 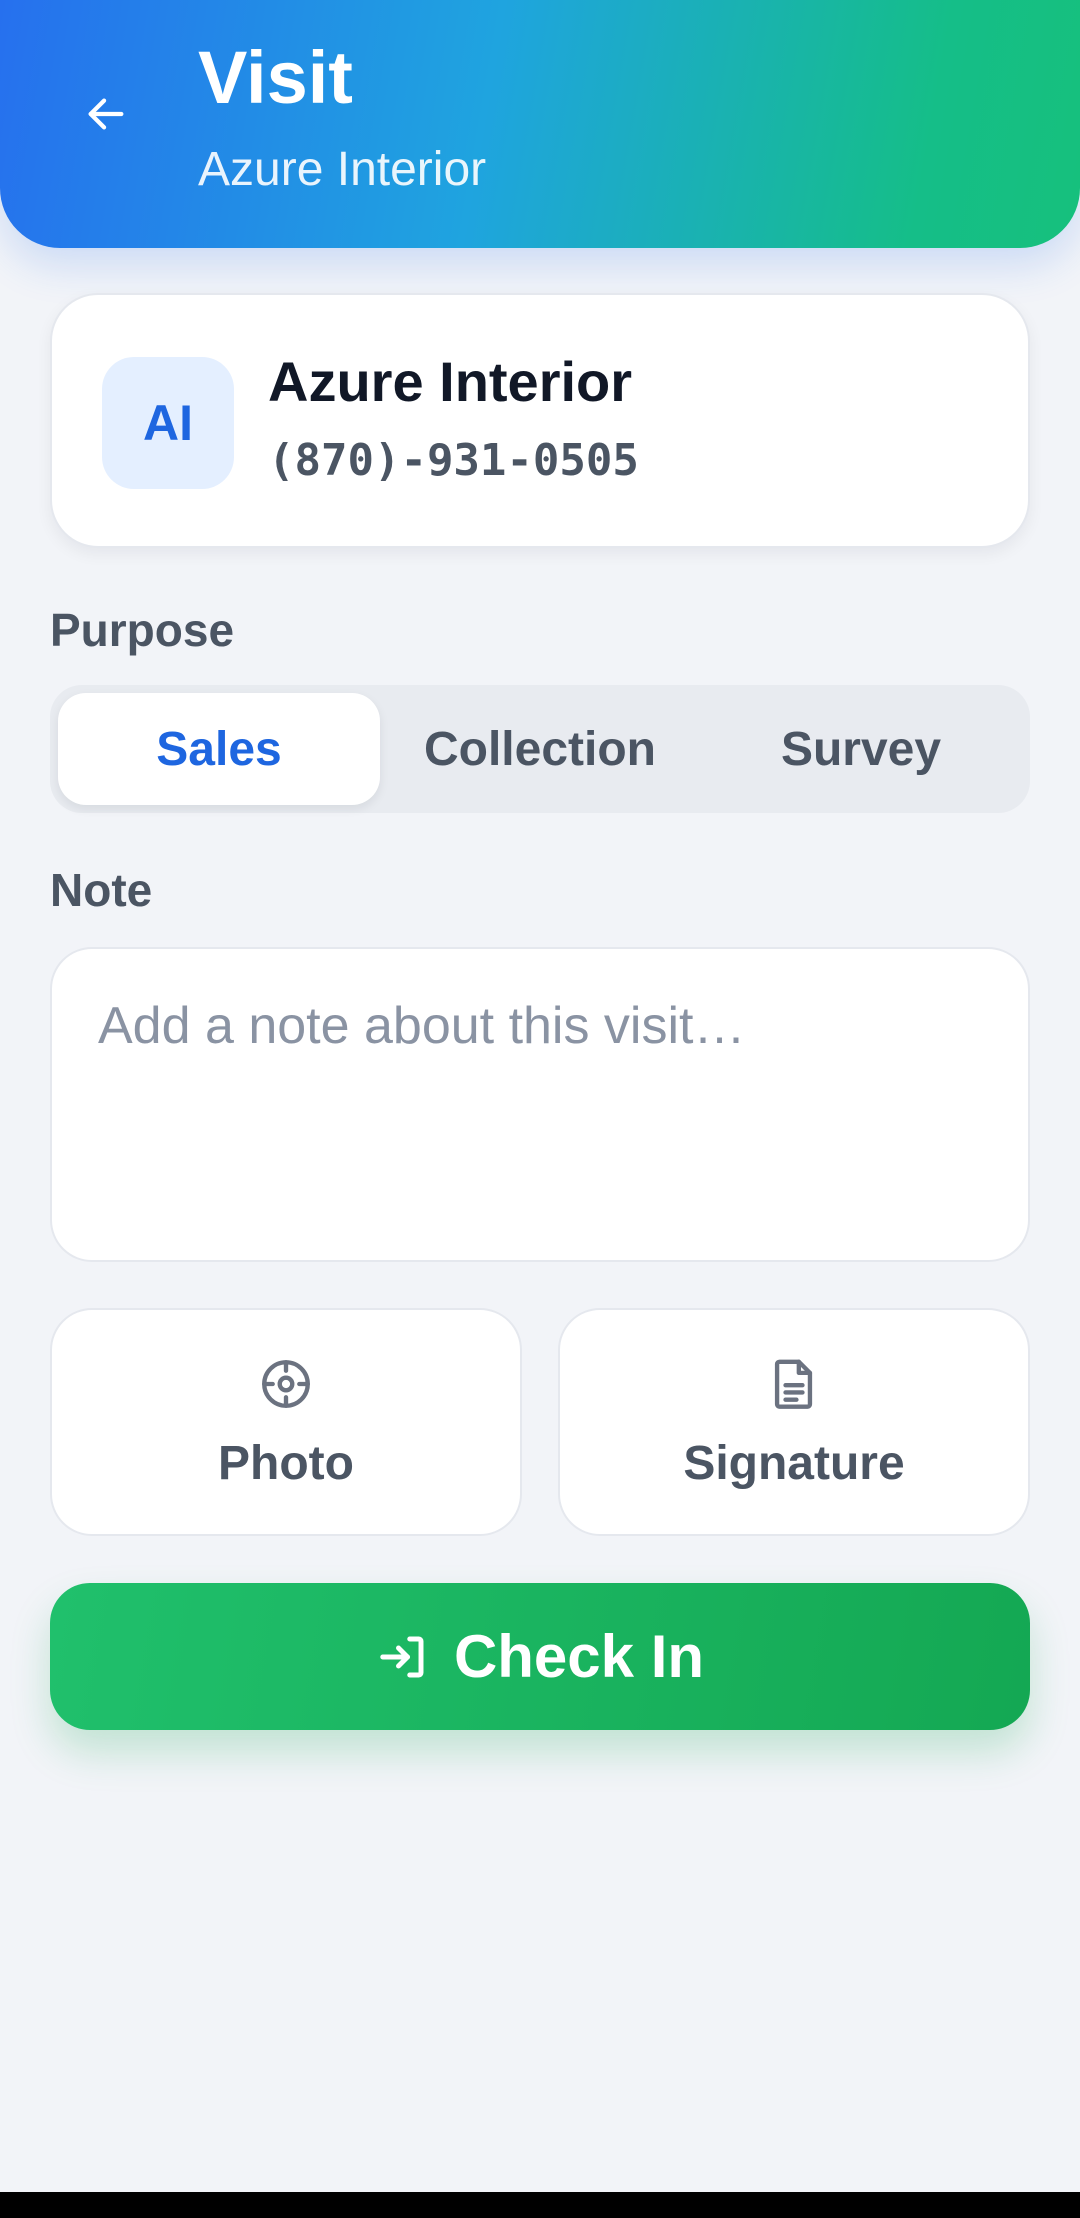 I want to click on signature-label: Signature, so click(x=794, y=1463).